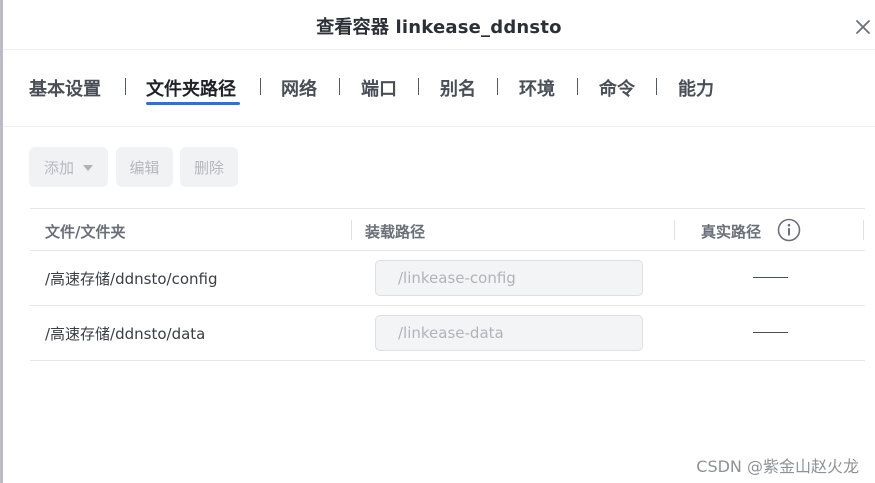 Image resolution: width=875 pixels, height=483 pixels. What do you see at coordinates (789, 230) in the screenshot?
I see `info-icon` at bounding box center [789, 230].